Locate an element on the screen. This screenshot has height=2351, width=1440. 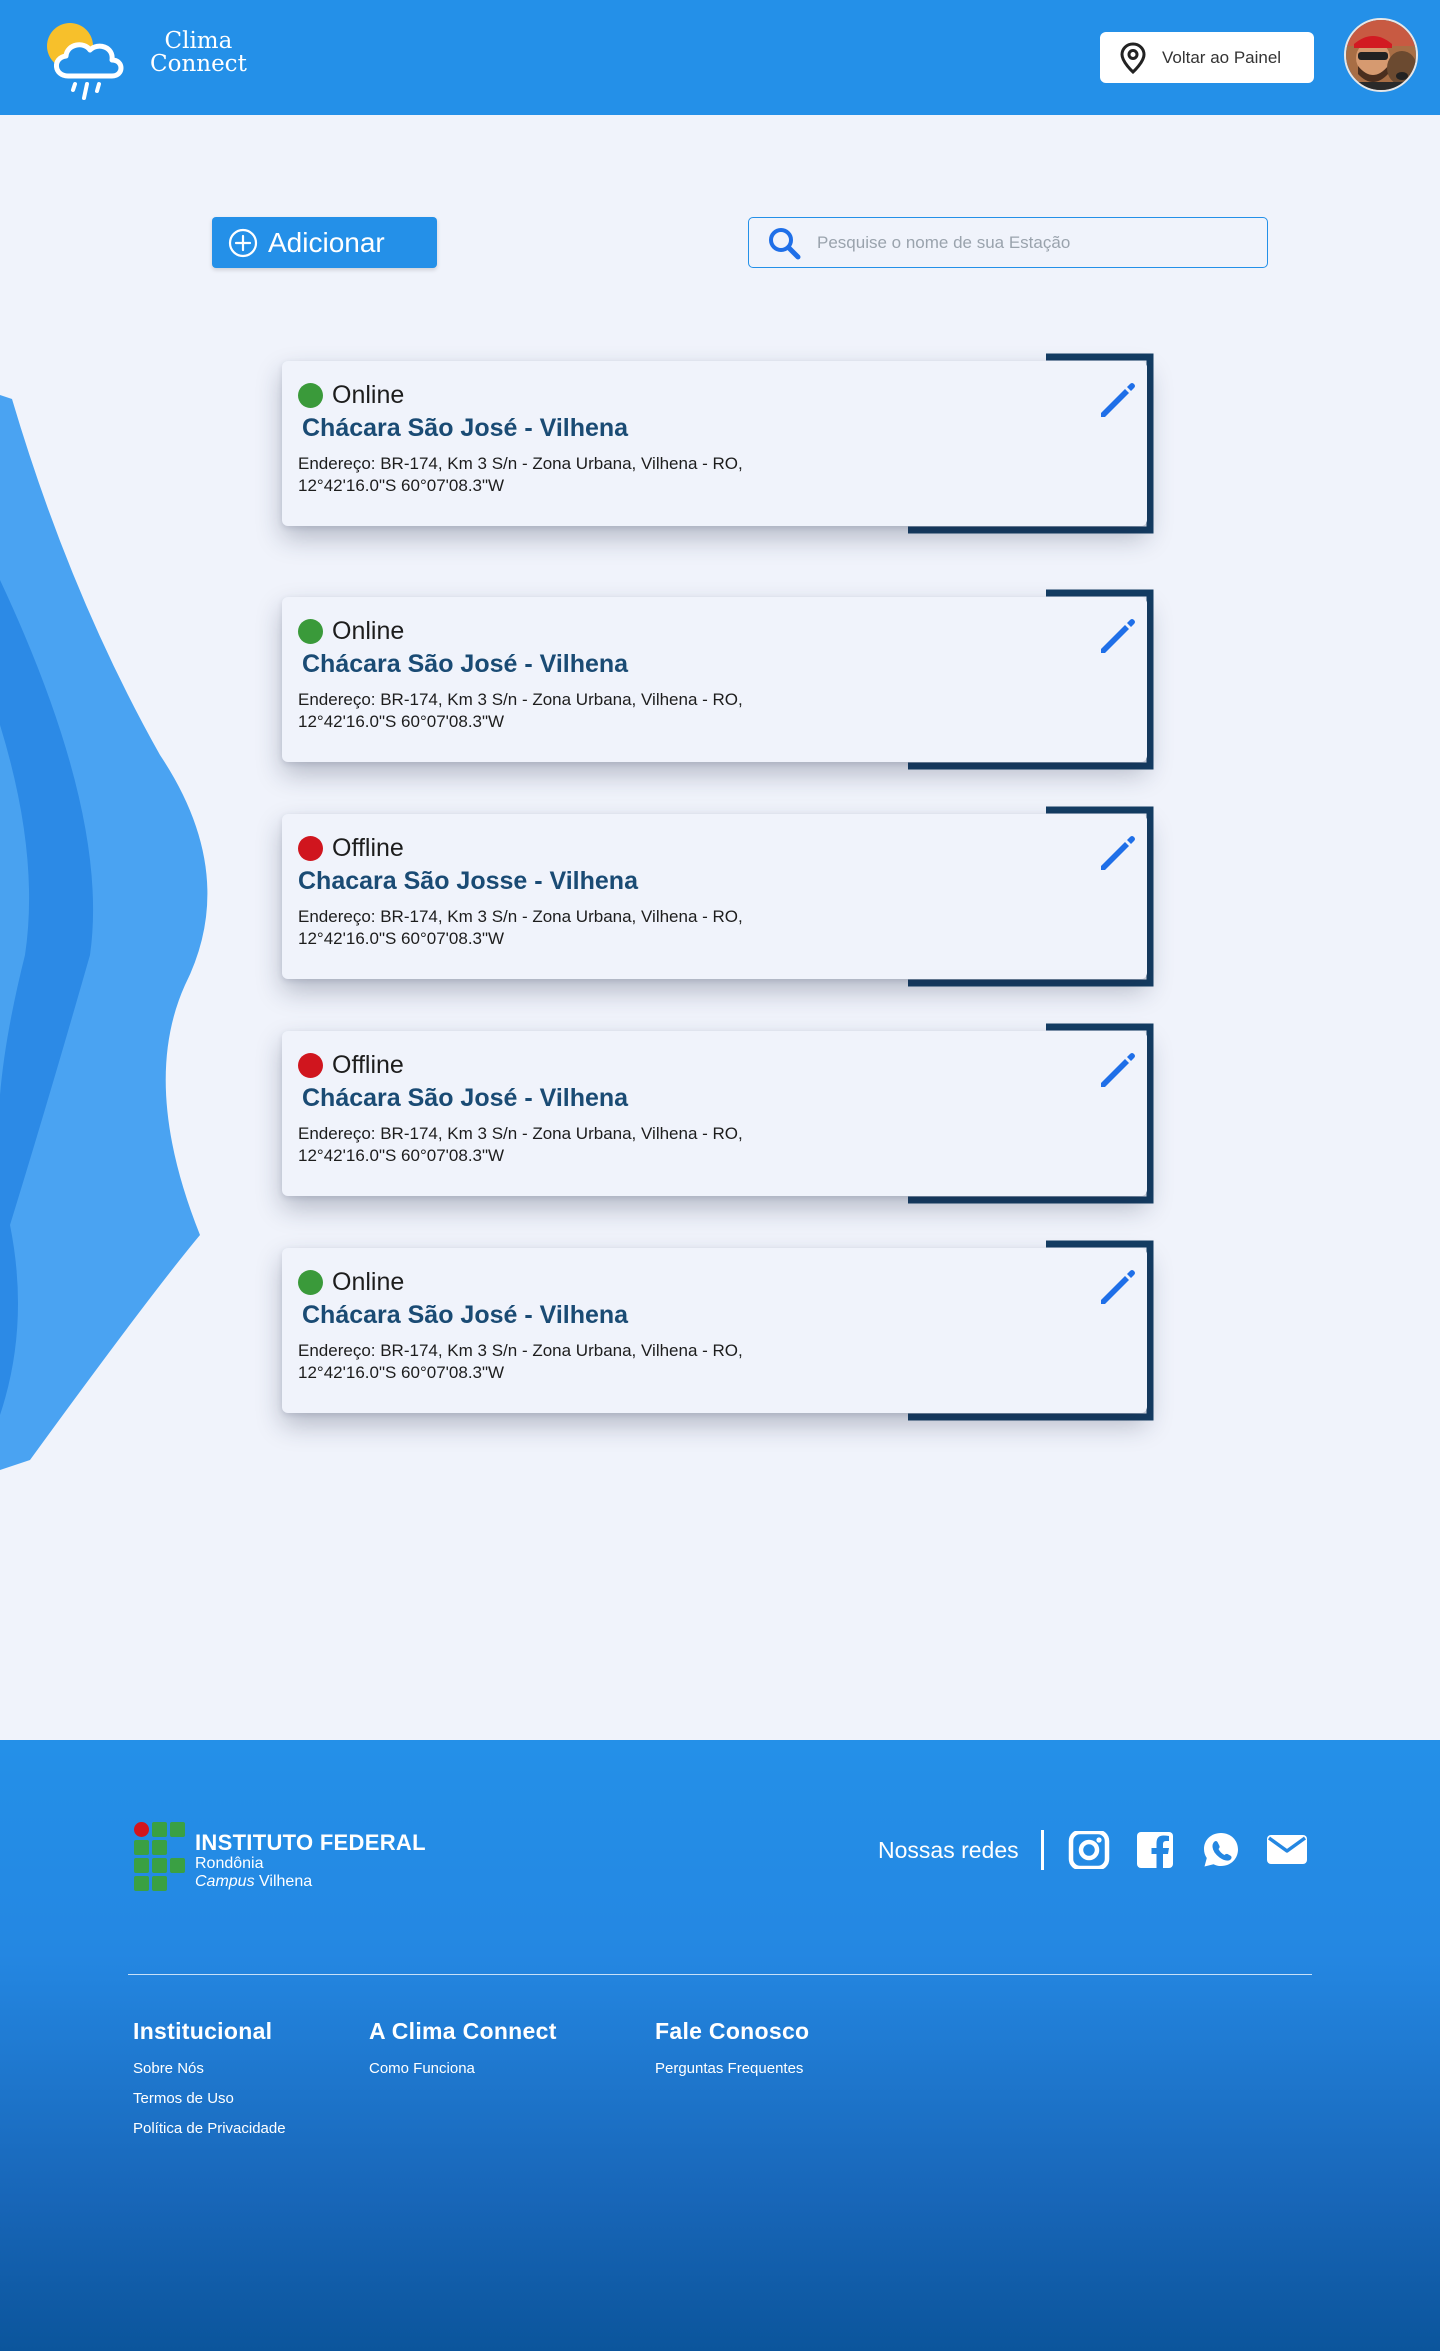
footer-column-clima-connect: A Clima Connect Como Funciona is located at coordinates (463, 2054).